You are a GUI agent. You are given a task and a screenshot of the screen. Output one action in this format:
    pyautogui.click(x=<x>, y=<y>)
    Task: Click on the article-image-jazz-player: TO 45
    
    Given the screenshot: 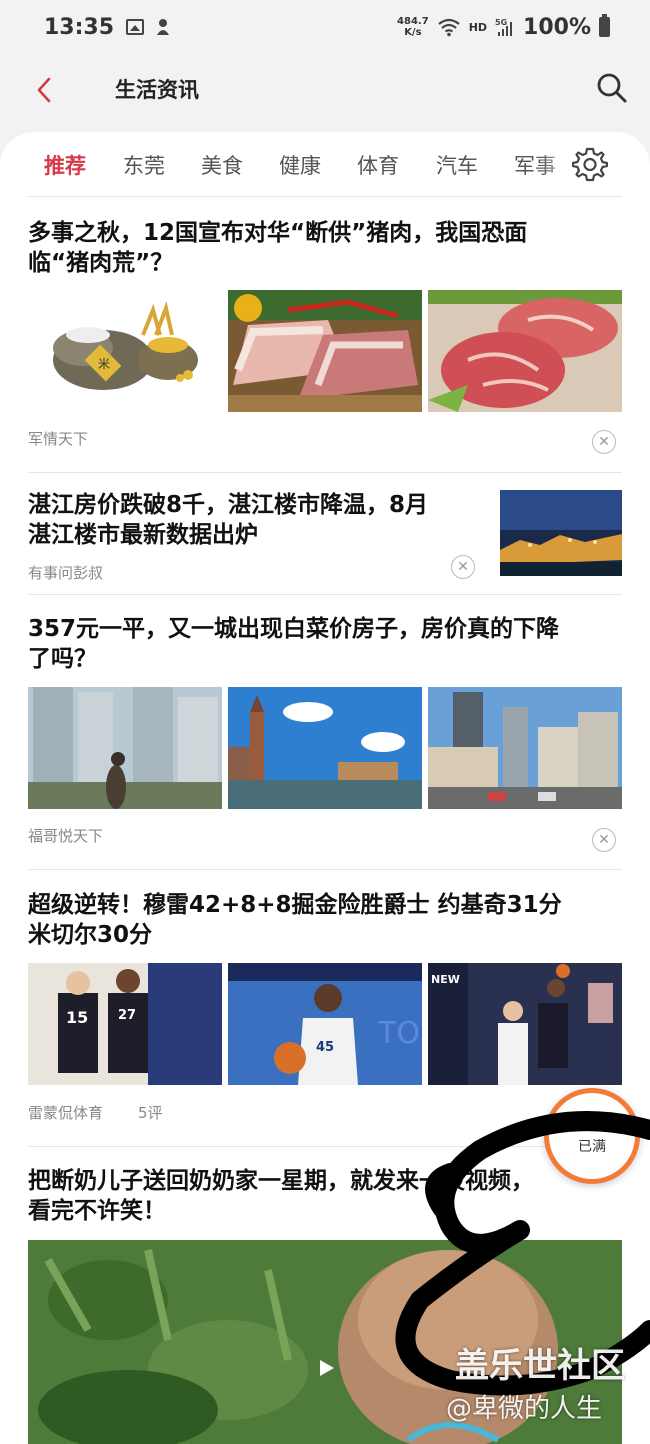 What is the action you would take?
    pyautogui.click(x=325, y=1024)
    